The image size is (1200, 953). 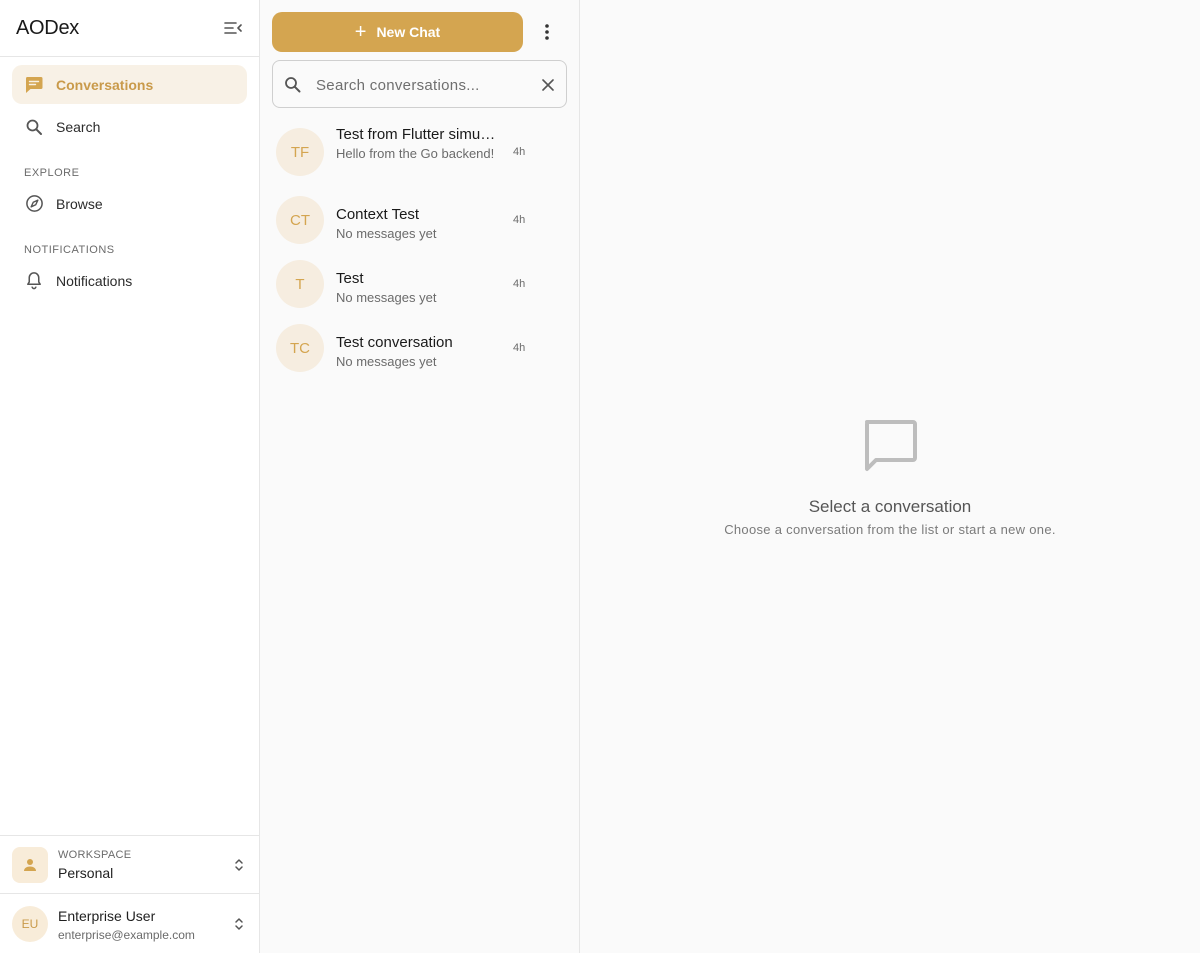 What do you see at coordinates (890, 506) in the screenshot?
I see `empty-state-title: Select a conversation` at bounding box center [890, 506].